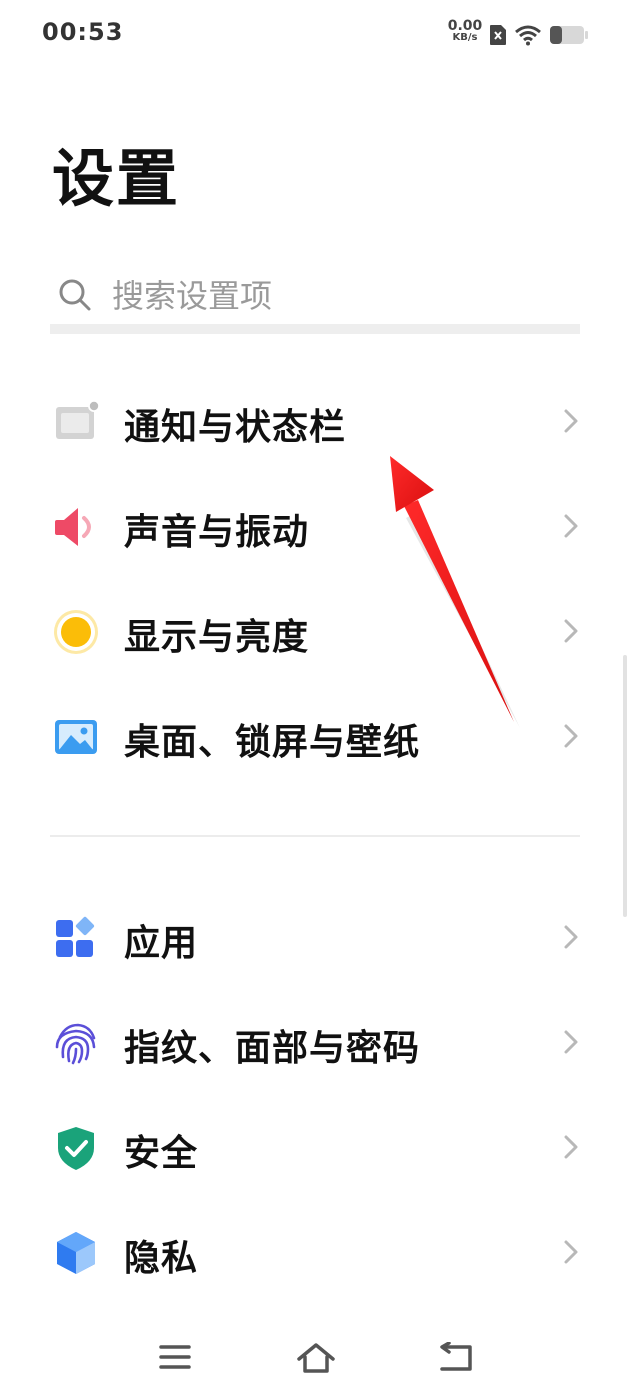  Describe the element at coordinates (315, 35) in the screenshot. I see `status-bar: 00:53 0.00 KB/s` at that location.